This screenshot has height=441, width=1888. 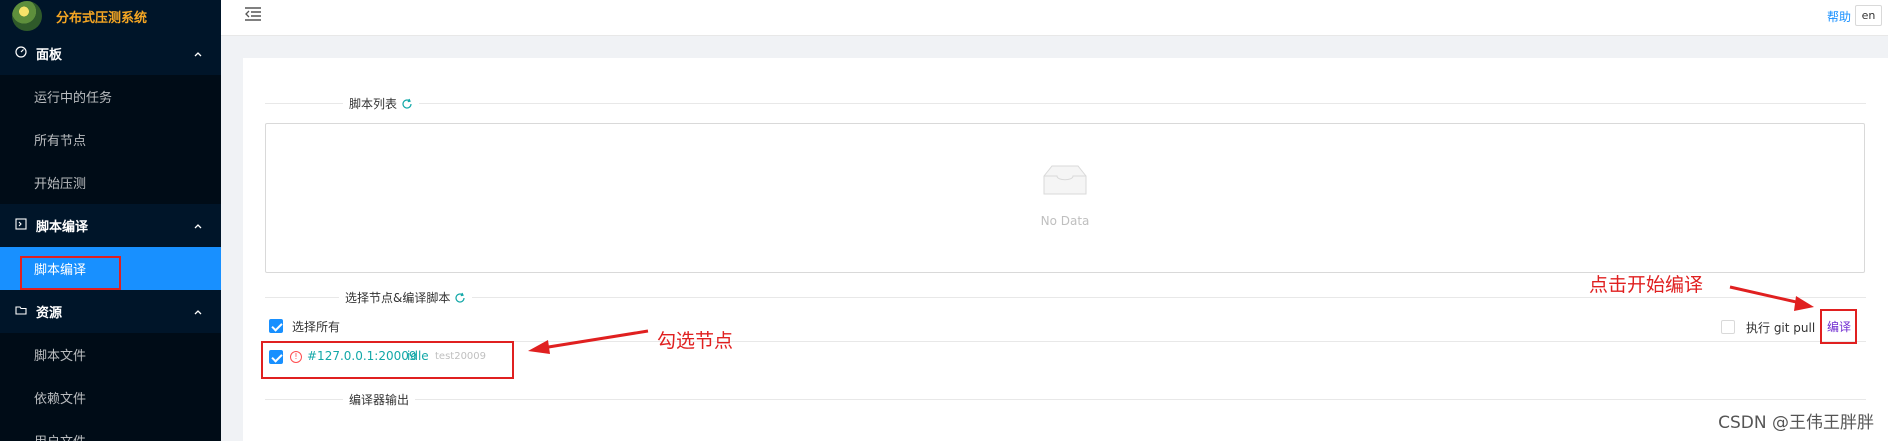 I want to click on annotation-compile-hint: 点击开始编译, so click(x=1646, y=285).